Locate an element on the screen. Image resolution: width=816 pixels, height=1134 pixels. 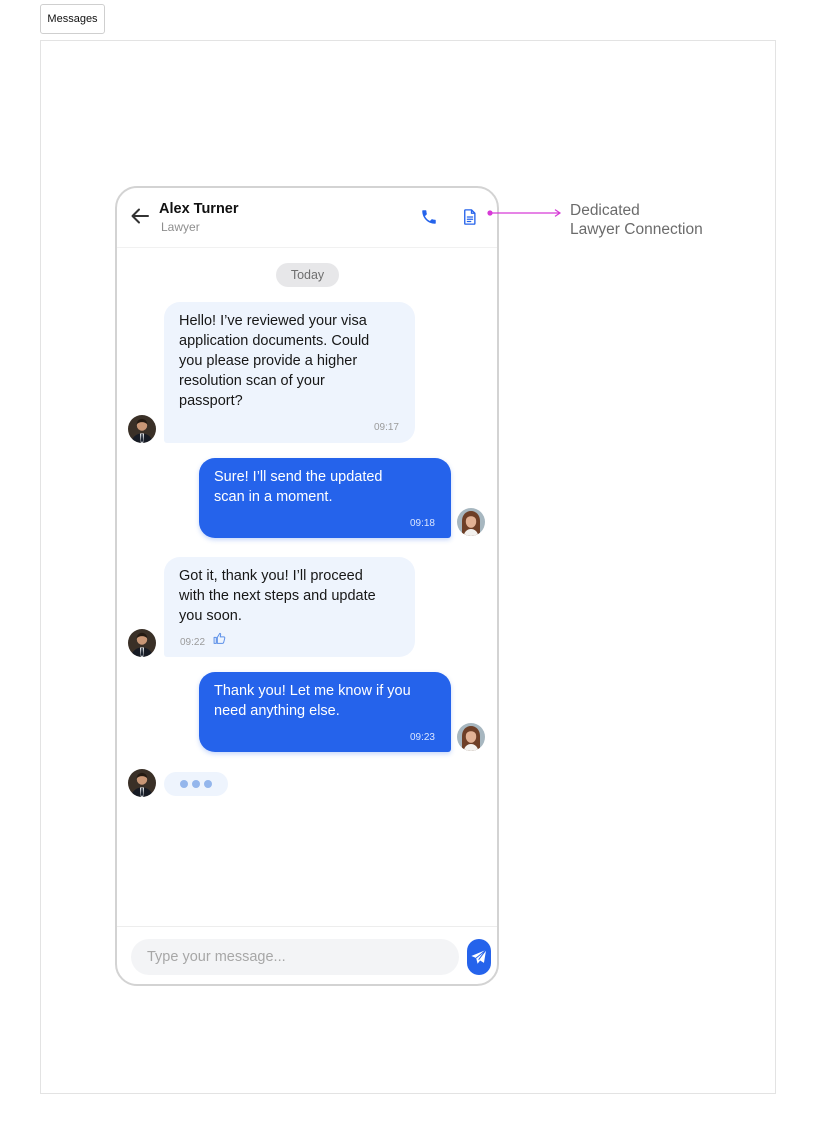
chat-header: Alex Turner Lawyer is located at coordinates (307, 218).